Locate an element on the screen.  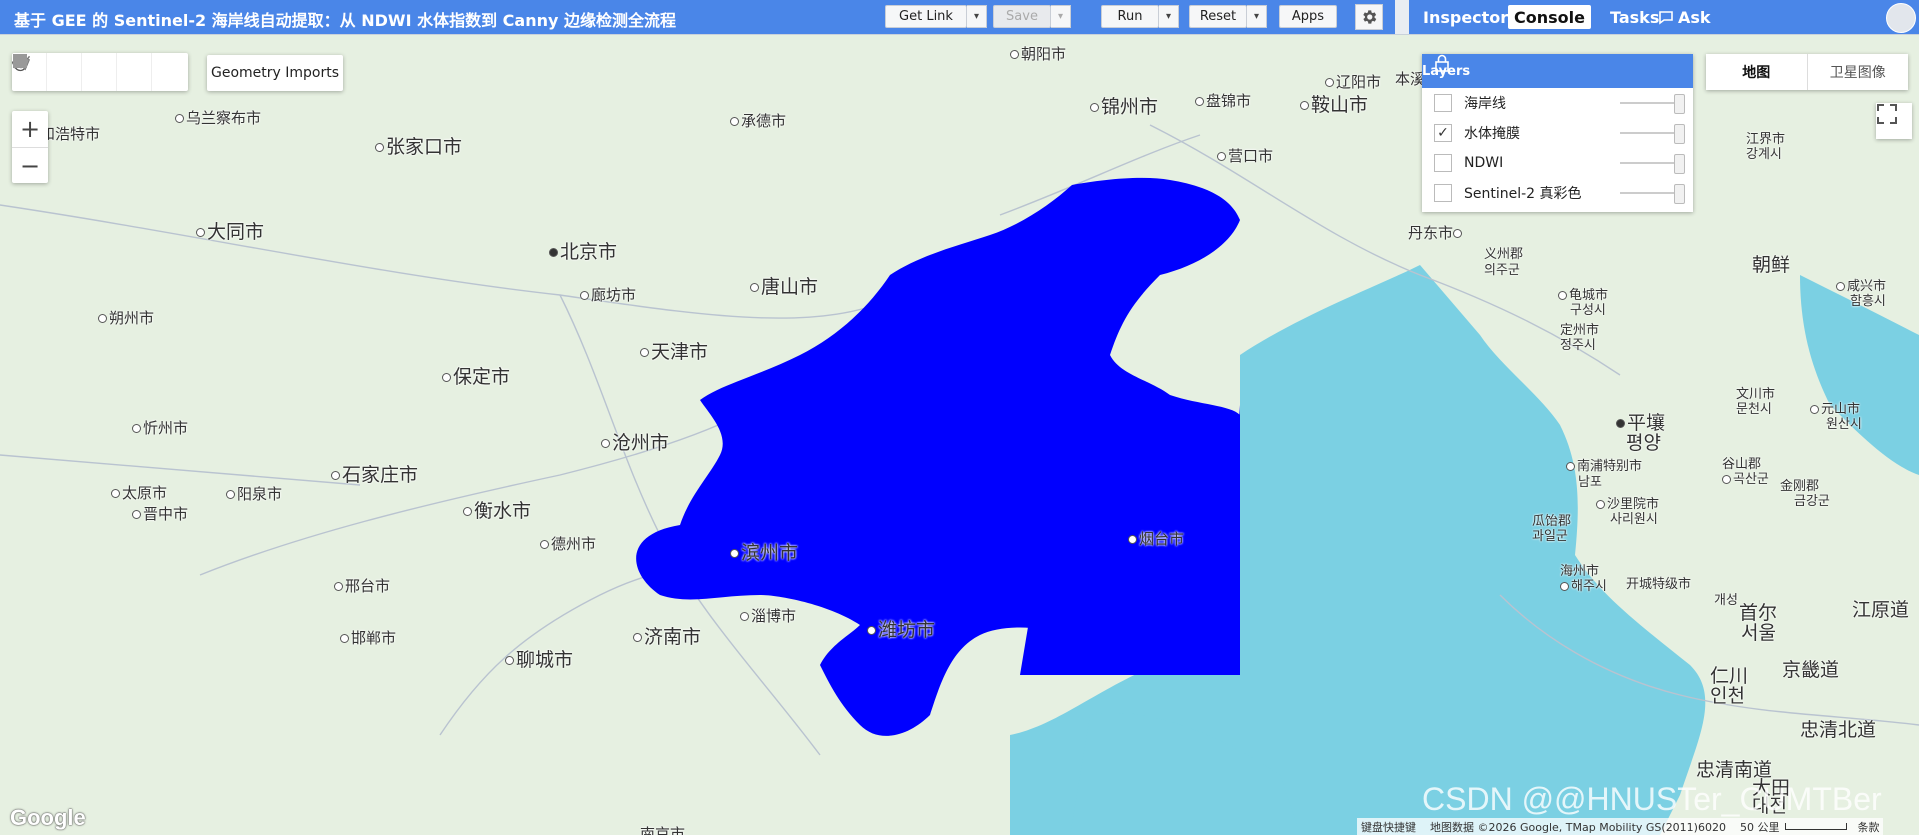
rectangle-tool is located at coordinates (99, 72).